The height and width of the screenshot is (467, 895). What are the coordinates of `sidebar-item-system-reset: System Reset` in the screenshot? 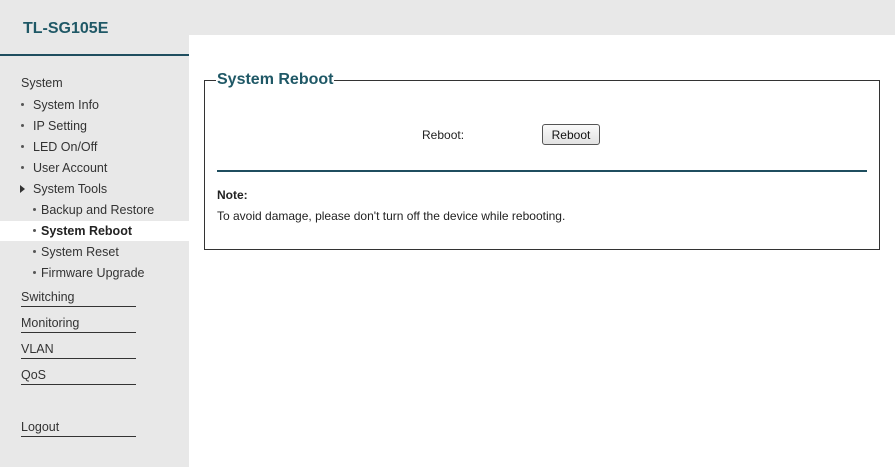 It's located at (76, 252).